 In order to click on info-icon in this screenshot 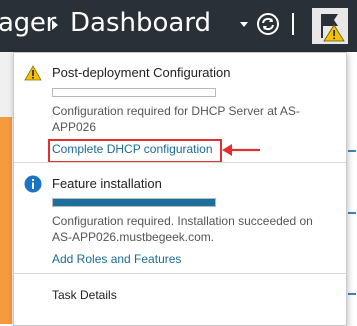, I will do `click(33, 184)`.